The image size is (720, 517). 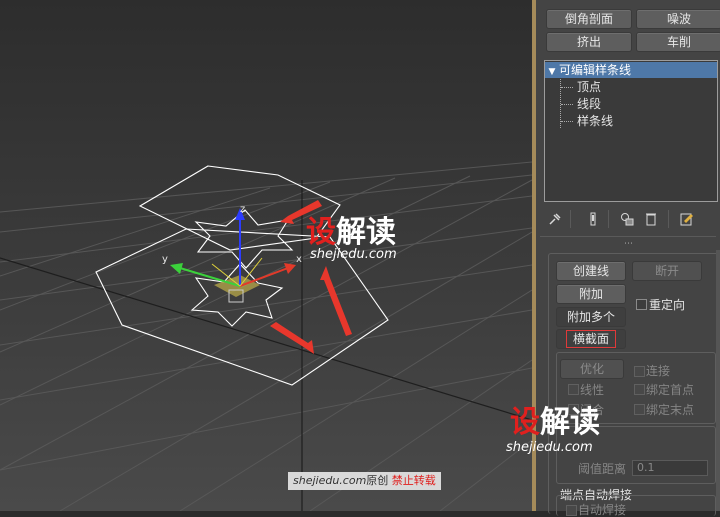 I want to click on create-line-button: 创建线, so click(x=591, y=271).